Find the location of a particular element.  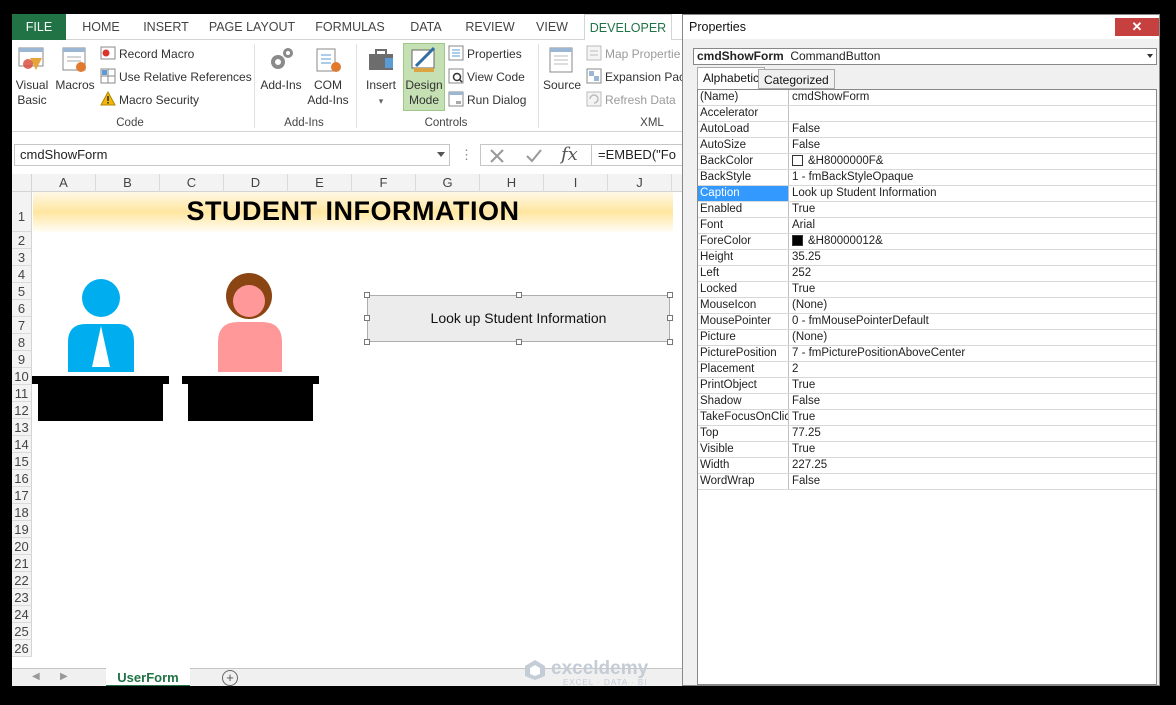

row-header: 24 is located at coordinates (22, 614).